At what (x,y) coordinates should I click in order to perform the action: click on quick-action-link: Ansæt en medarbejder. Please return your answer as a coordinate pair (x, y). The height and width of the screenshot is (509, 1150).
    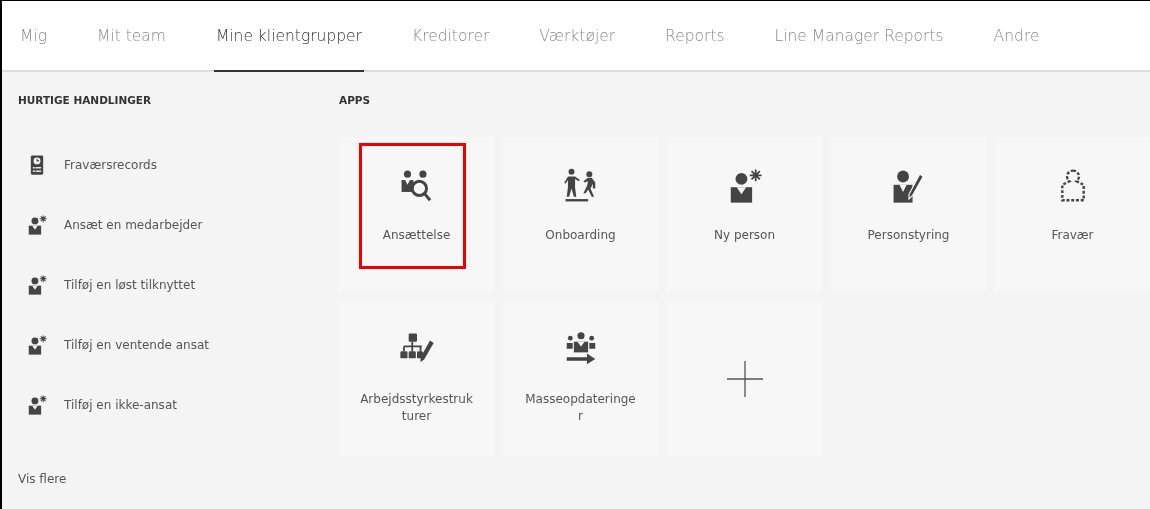
    Looking at the image, I should click on (133, 225).